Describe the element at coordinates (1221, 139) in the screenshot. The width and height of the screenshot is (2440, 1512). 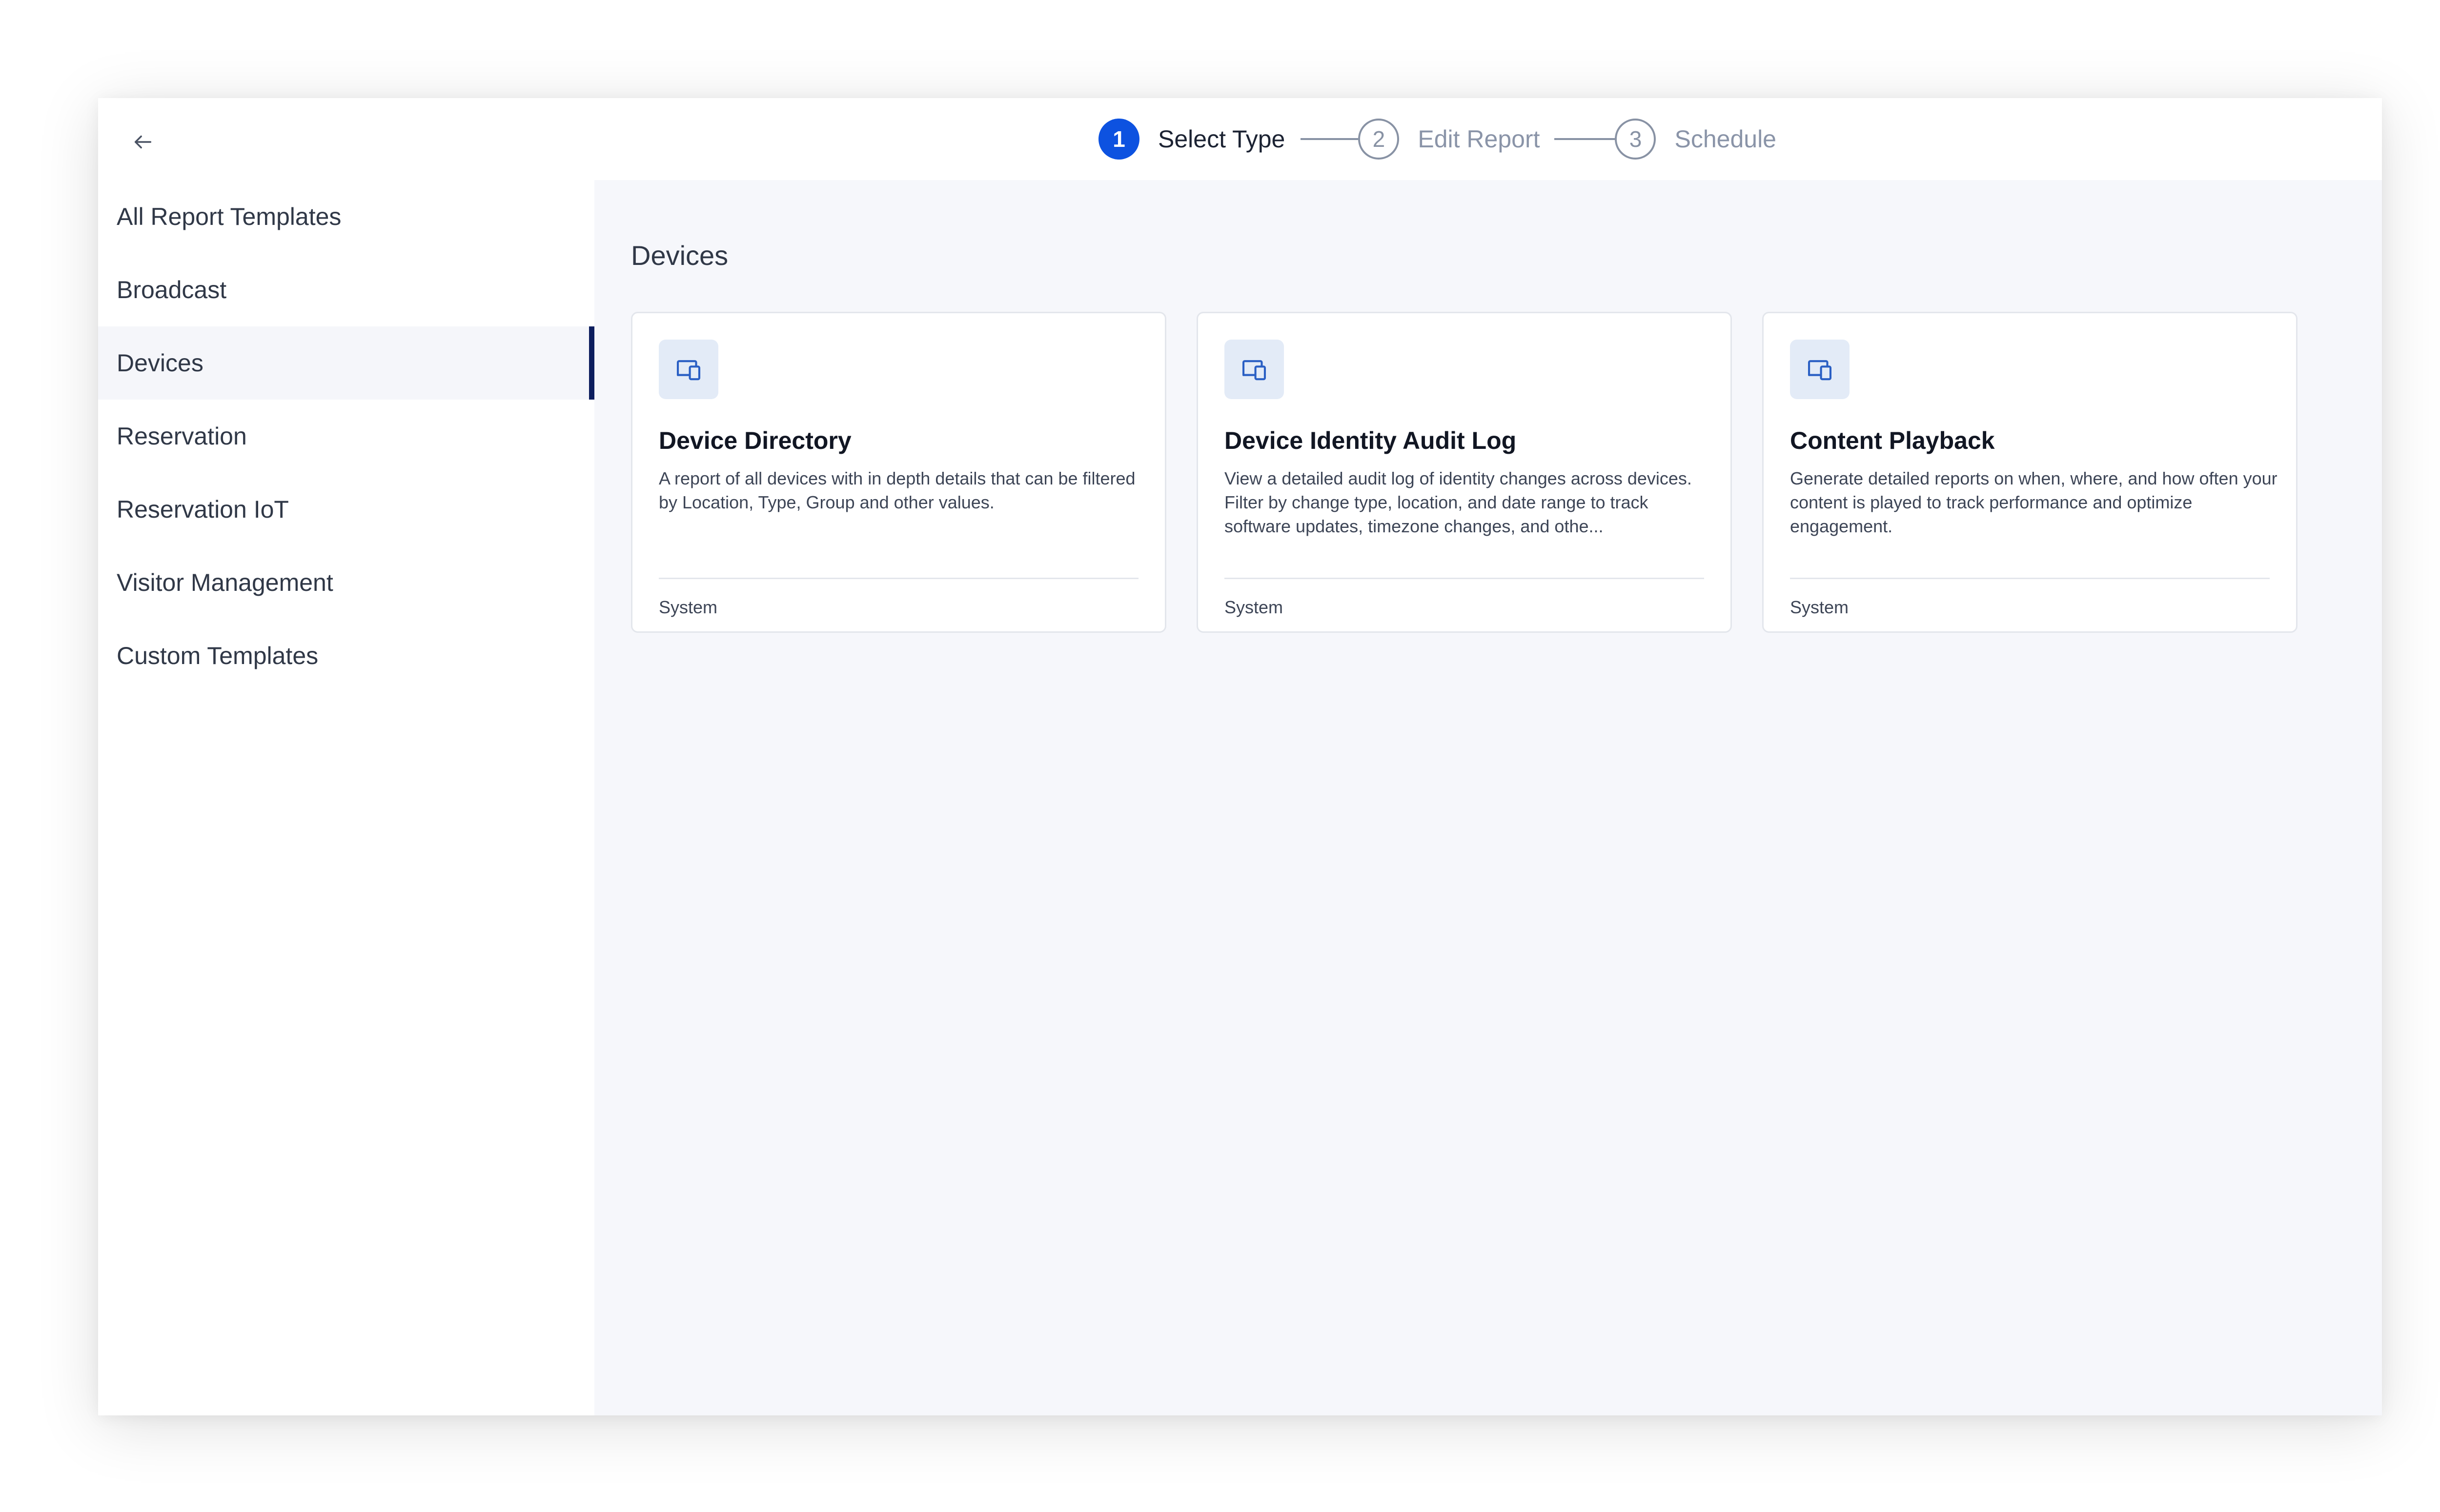
I see `step-label: Select Type` at that location.